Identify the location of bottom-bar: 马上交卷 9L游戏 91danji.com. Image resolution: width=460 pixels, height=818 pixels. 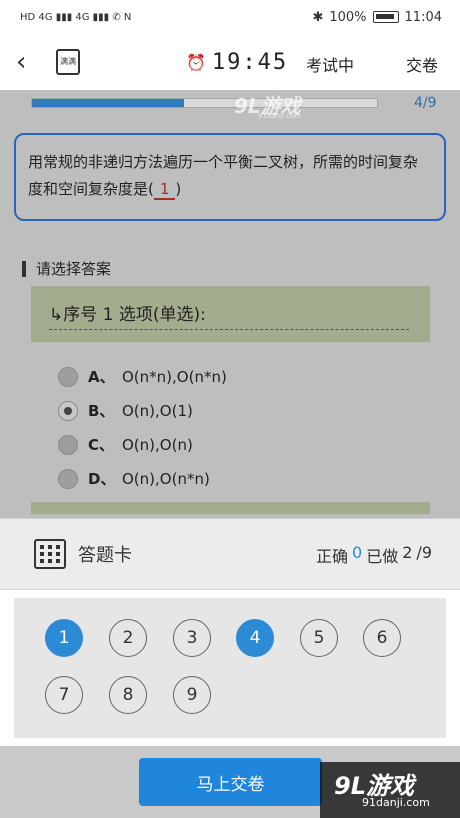
(230, 782).